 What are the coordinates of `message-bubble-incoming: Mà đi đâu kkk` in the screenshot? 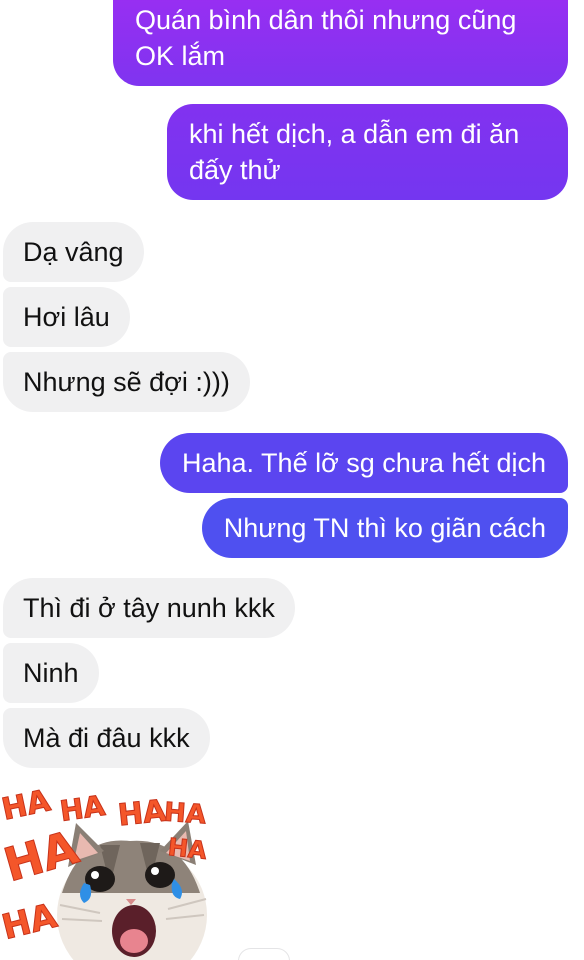 It's located at (106, 738).